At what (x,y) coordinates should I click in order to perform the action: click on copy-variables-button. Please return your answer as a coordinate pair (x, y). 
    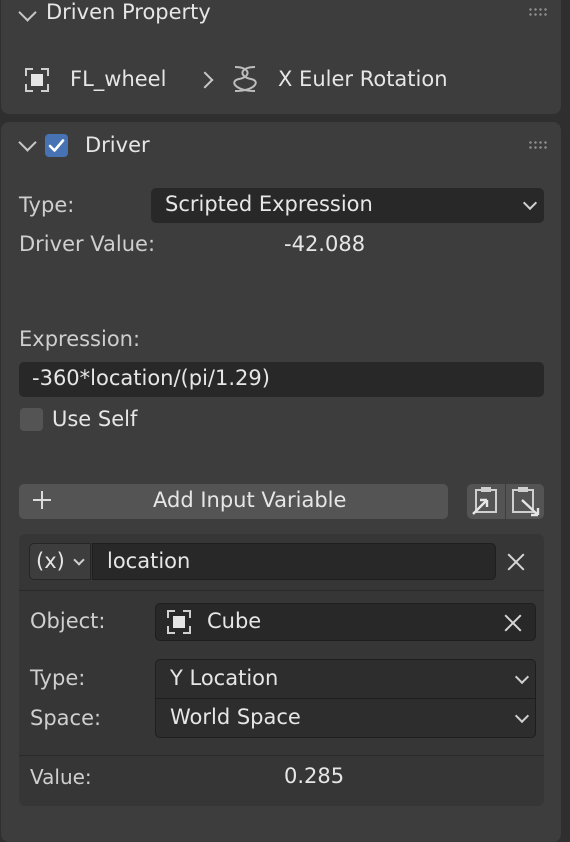
    Looking at the image, I should click on (486, 501).